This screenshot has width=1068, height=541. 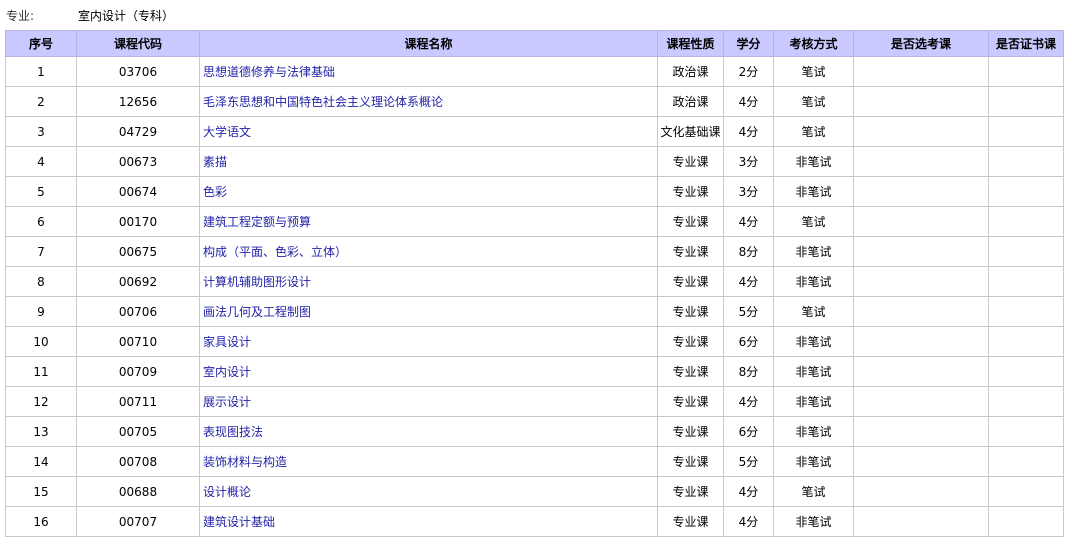 I want to click on table-row: 8 00692 计算机辅助图形设计 专业课 4分 非笔试, so click(x=534, y=281).